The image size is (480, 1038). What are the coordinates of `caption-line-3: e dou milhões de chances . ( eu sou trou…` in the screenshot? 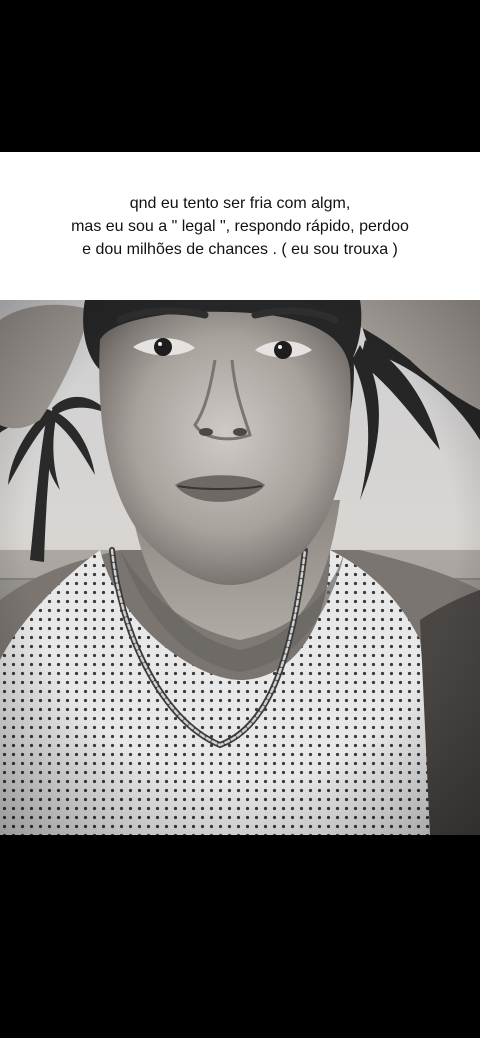 It's located at (240, 249).